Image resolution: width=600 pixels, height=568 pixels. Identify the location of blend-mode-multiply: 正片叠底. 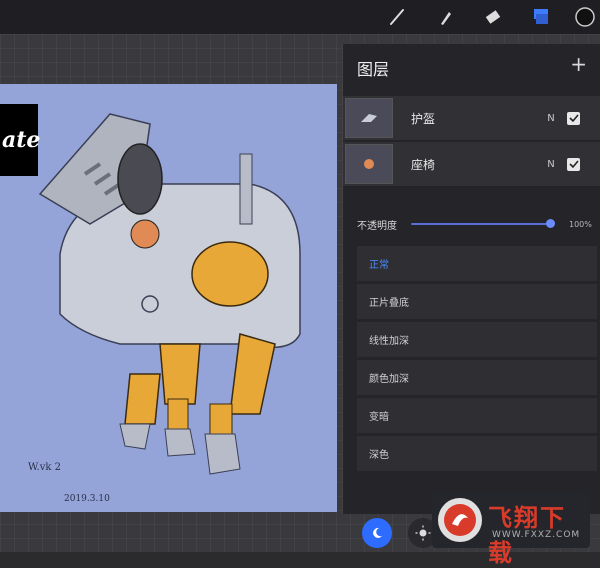
(477, 302).